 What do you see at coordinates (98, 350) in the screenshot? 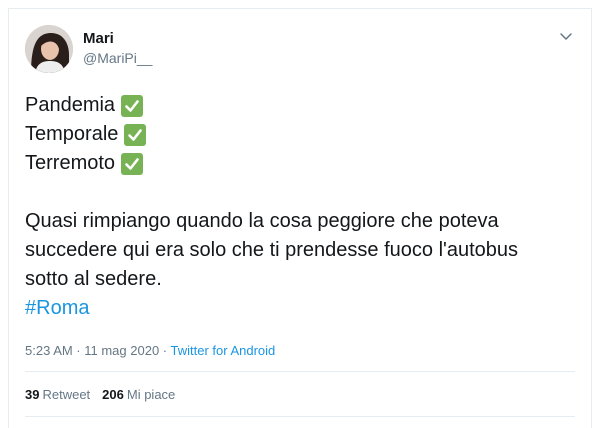
I see `tweet-timestamp: 5:23 AM · 11 mag 2020 ·` at bounding box center [98, 350].